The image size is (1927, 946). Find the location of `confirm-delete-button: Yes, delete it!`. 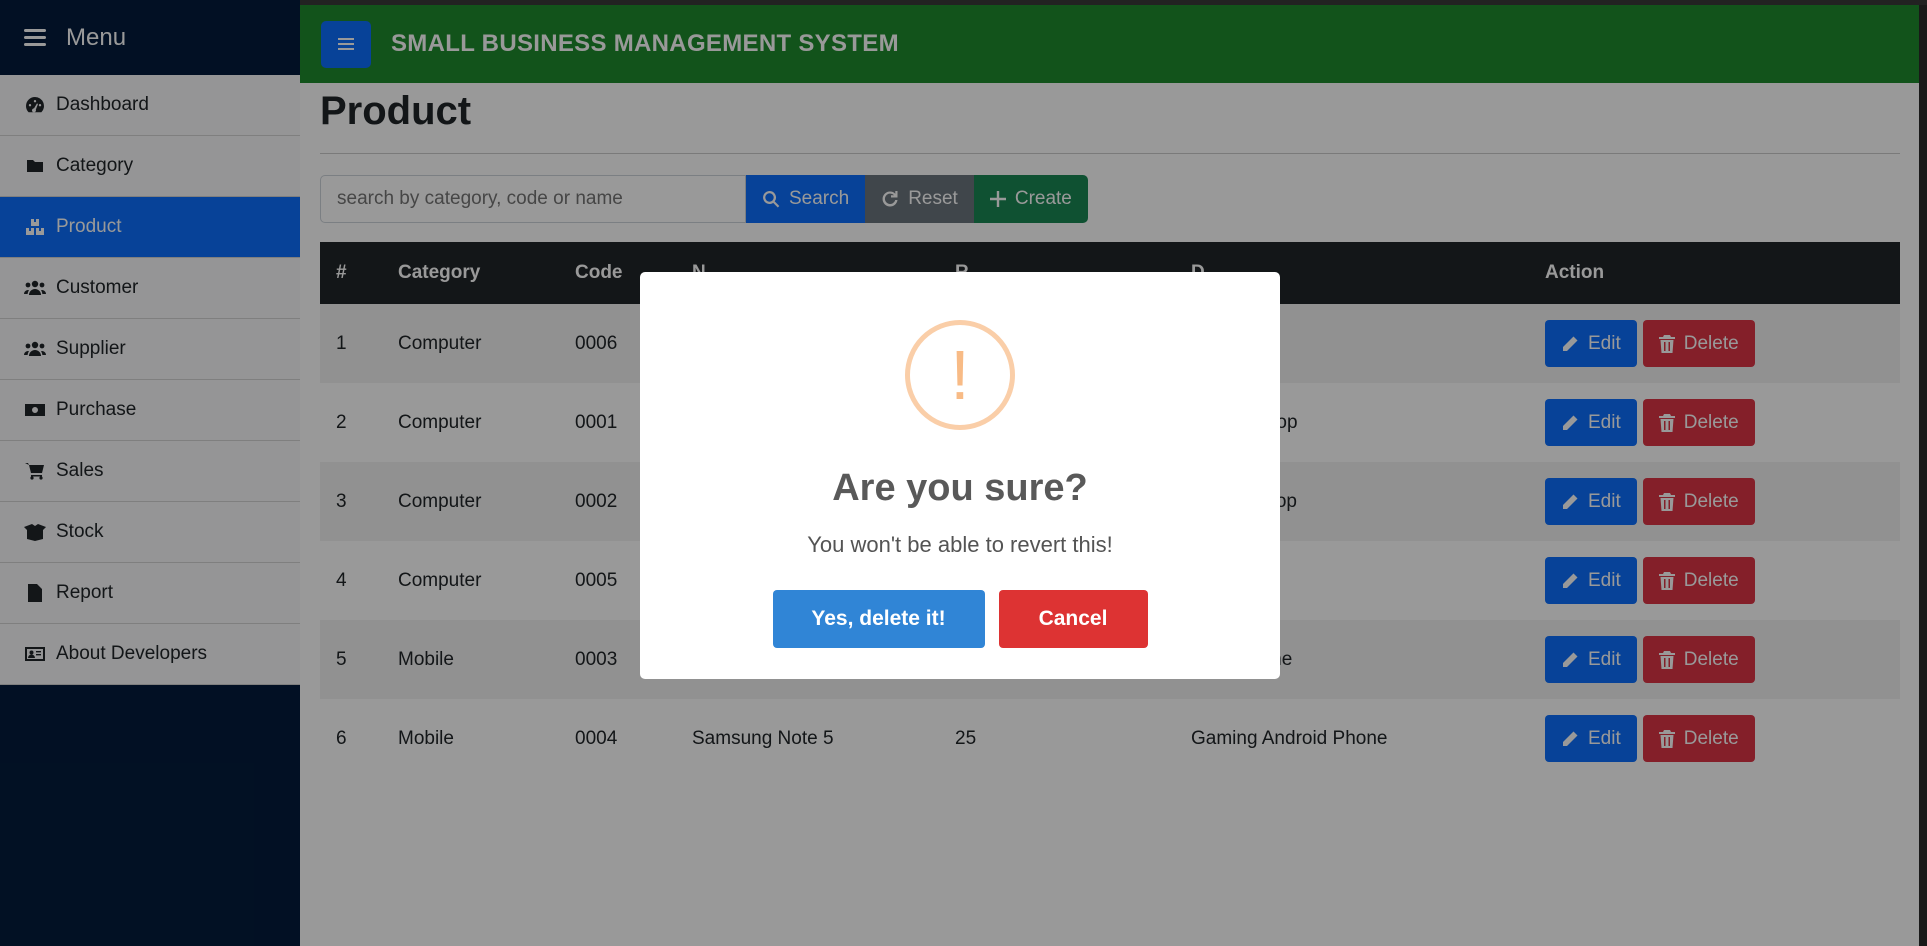

confirm-delete-button: Yes, delete it! is located at coordinates (878, 619).